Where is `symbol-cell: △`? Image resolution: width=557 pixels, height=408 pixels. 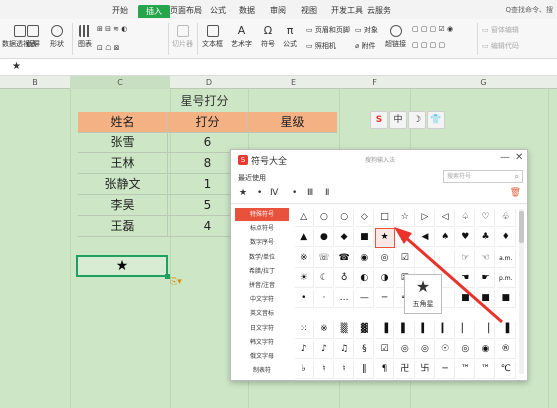
symbol-cell: △ is located at coordinates (304, 218).